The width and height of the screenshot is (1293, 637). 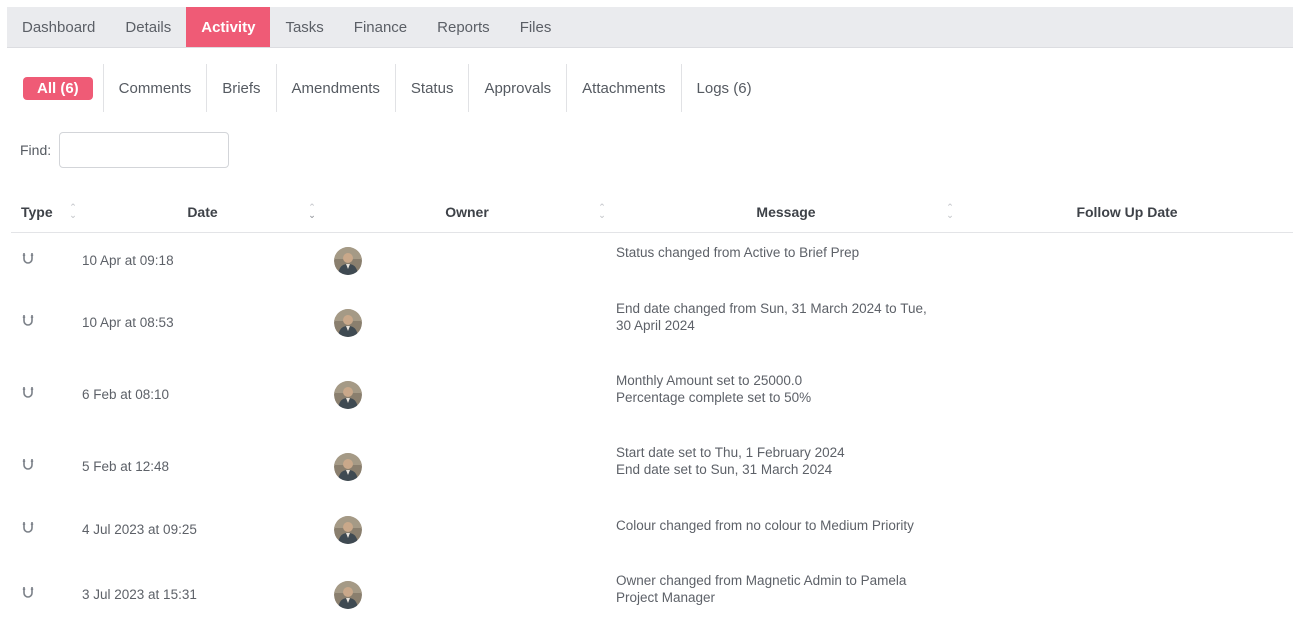 What do you see at coordinates (126, 394) in the screenshot?
I see `date-text: 6 Feb at 08:10` at bounding box center [126, 394].